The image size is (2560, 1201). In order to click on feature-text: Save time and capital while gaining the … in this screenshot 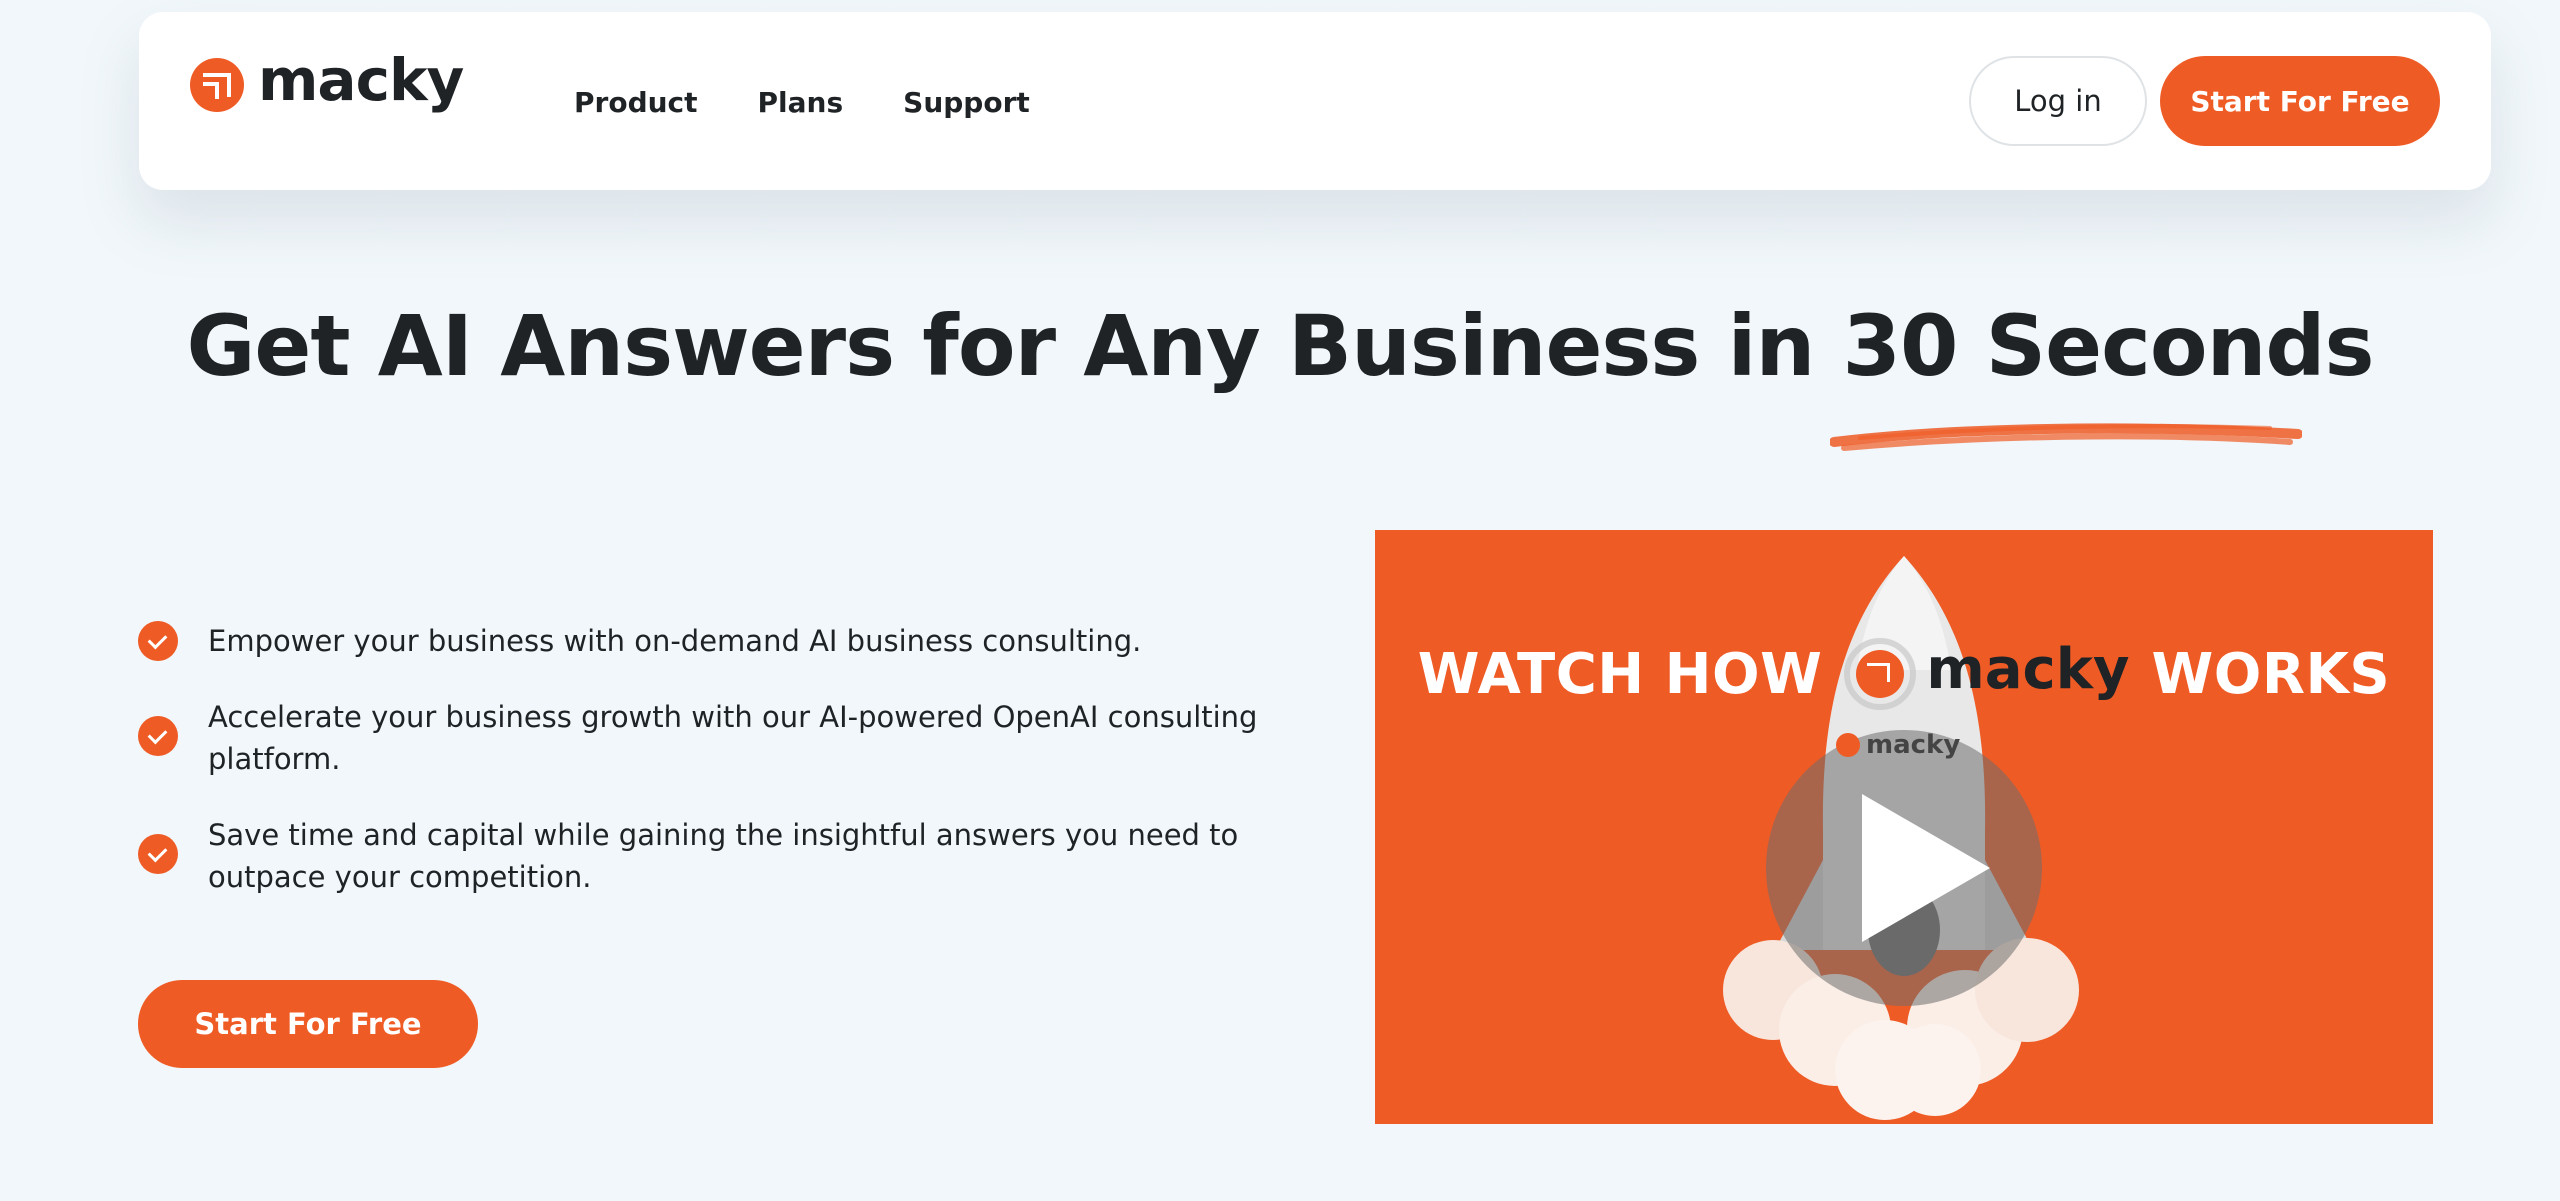, I will do `click(723, 856)`.